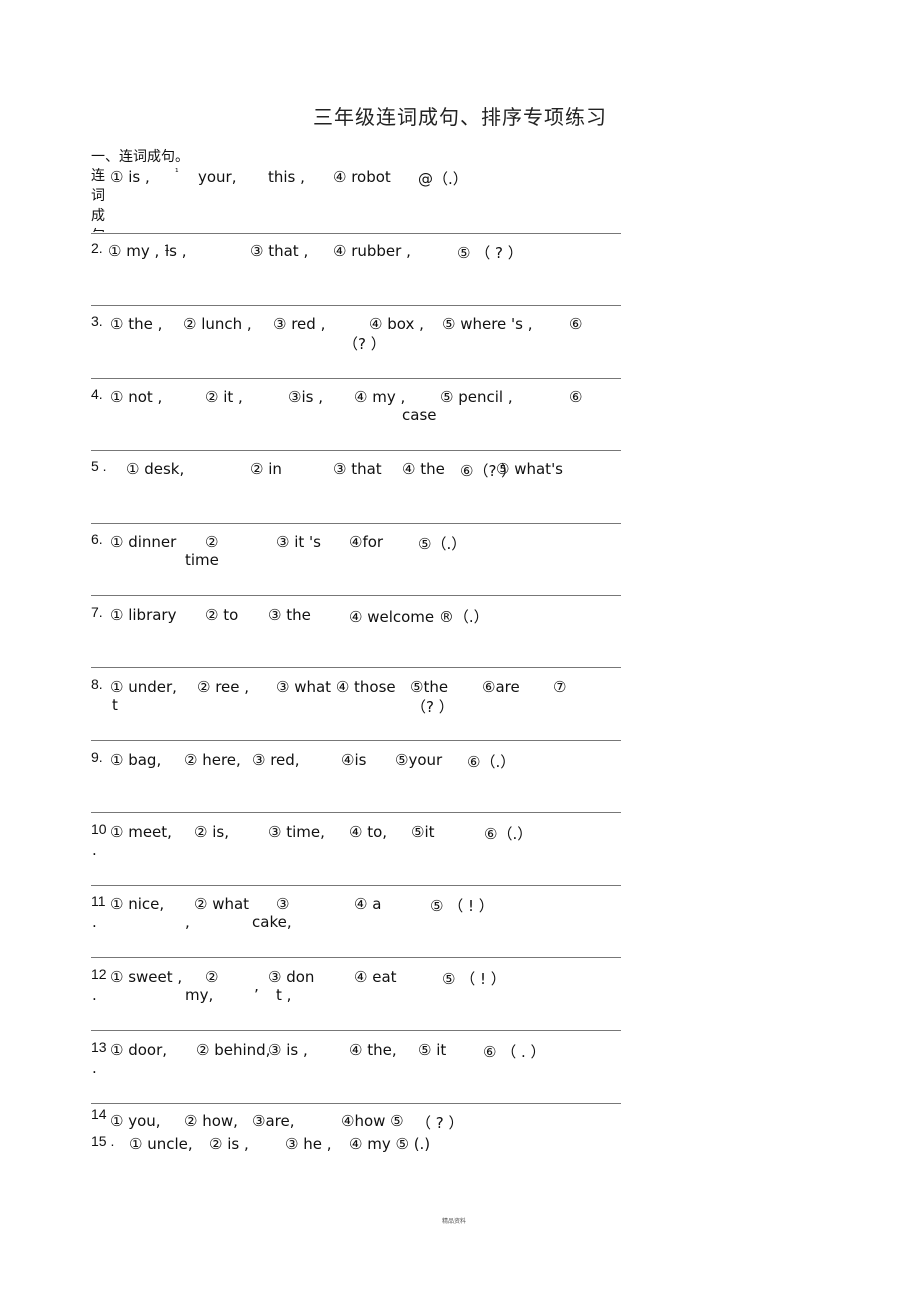 The height and width of the screenshot is (1303, 920). What do you see at coordinates (137, 904) in the screenshot?
I see `word-token: ① nice,` at bounding box center [137, 904].